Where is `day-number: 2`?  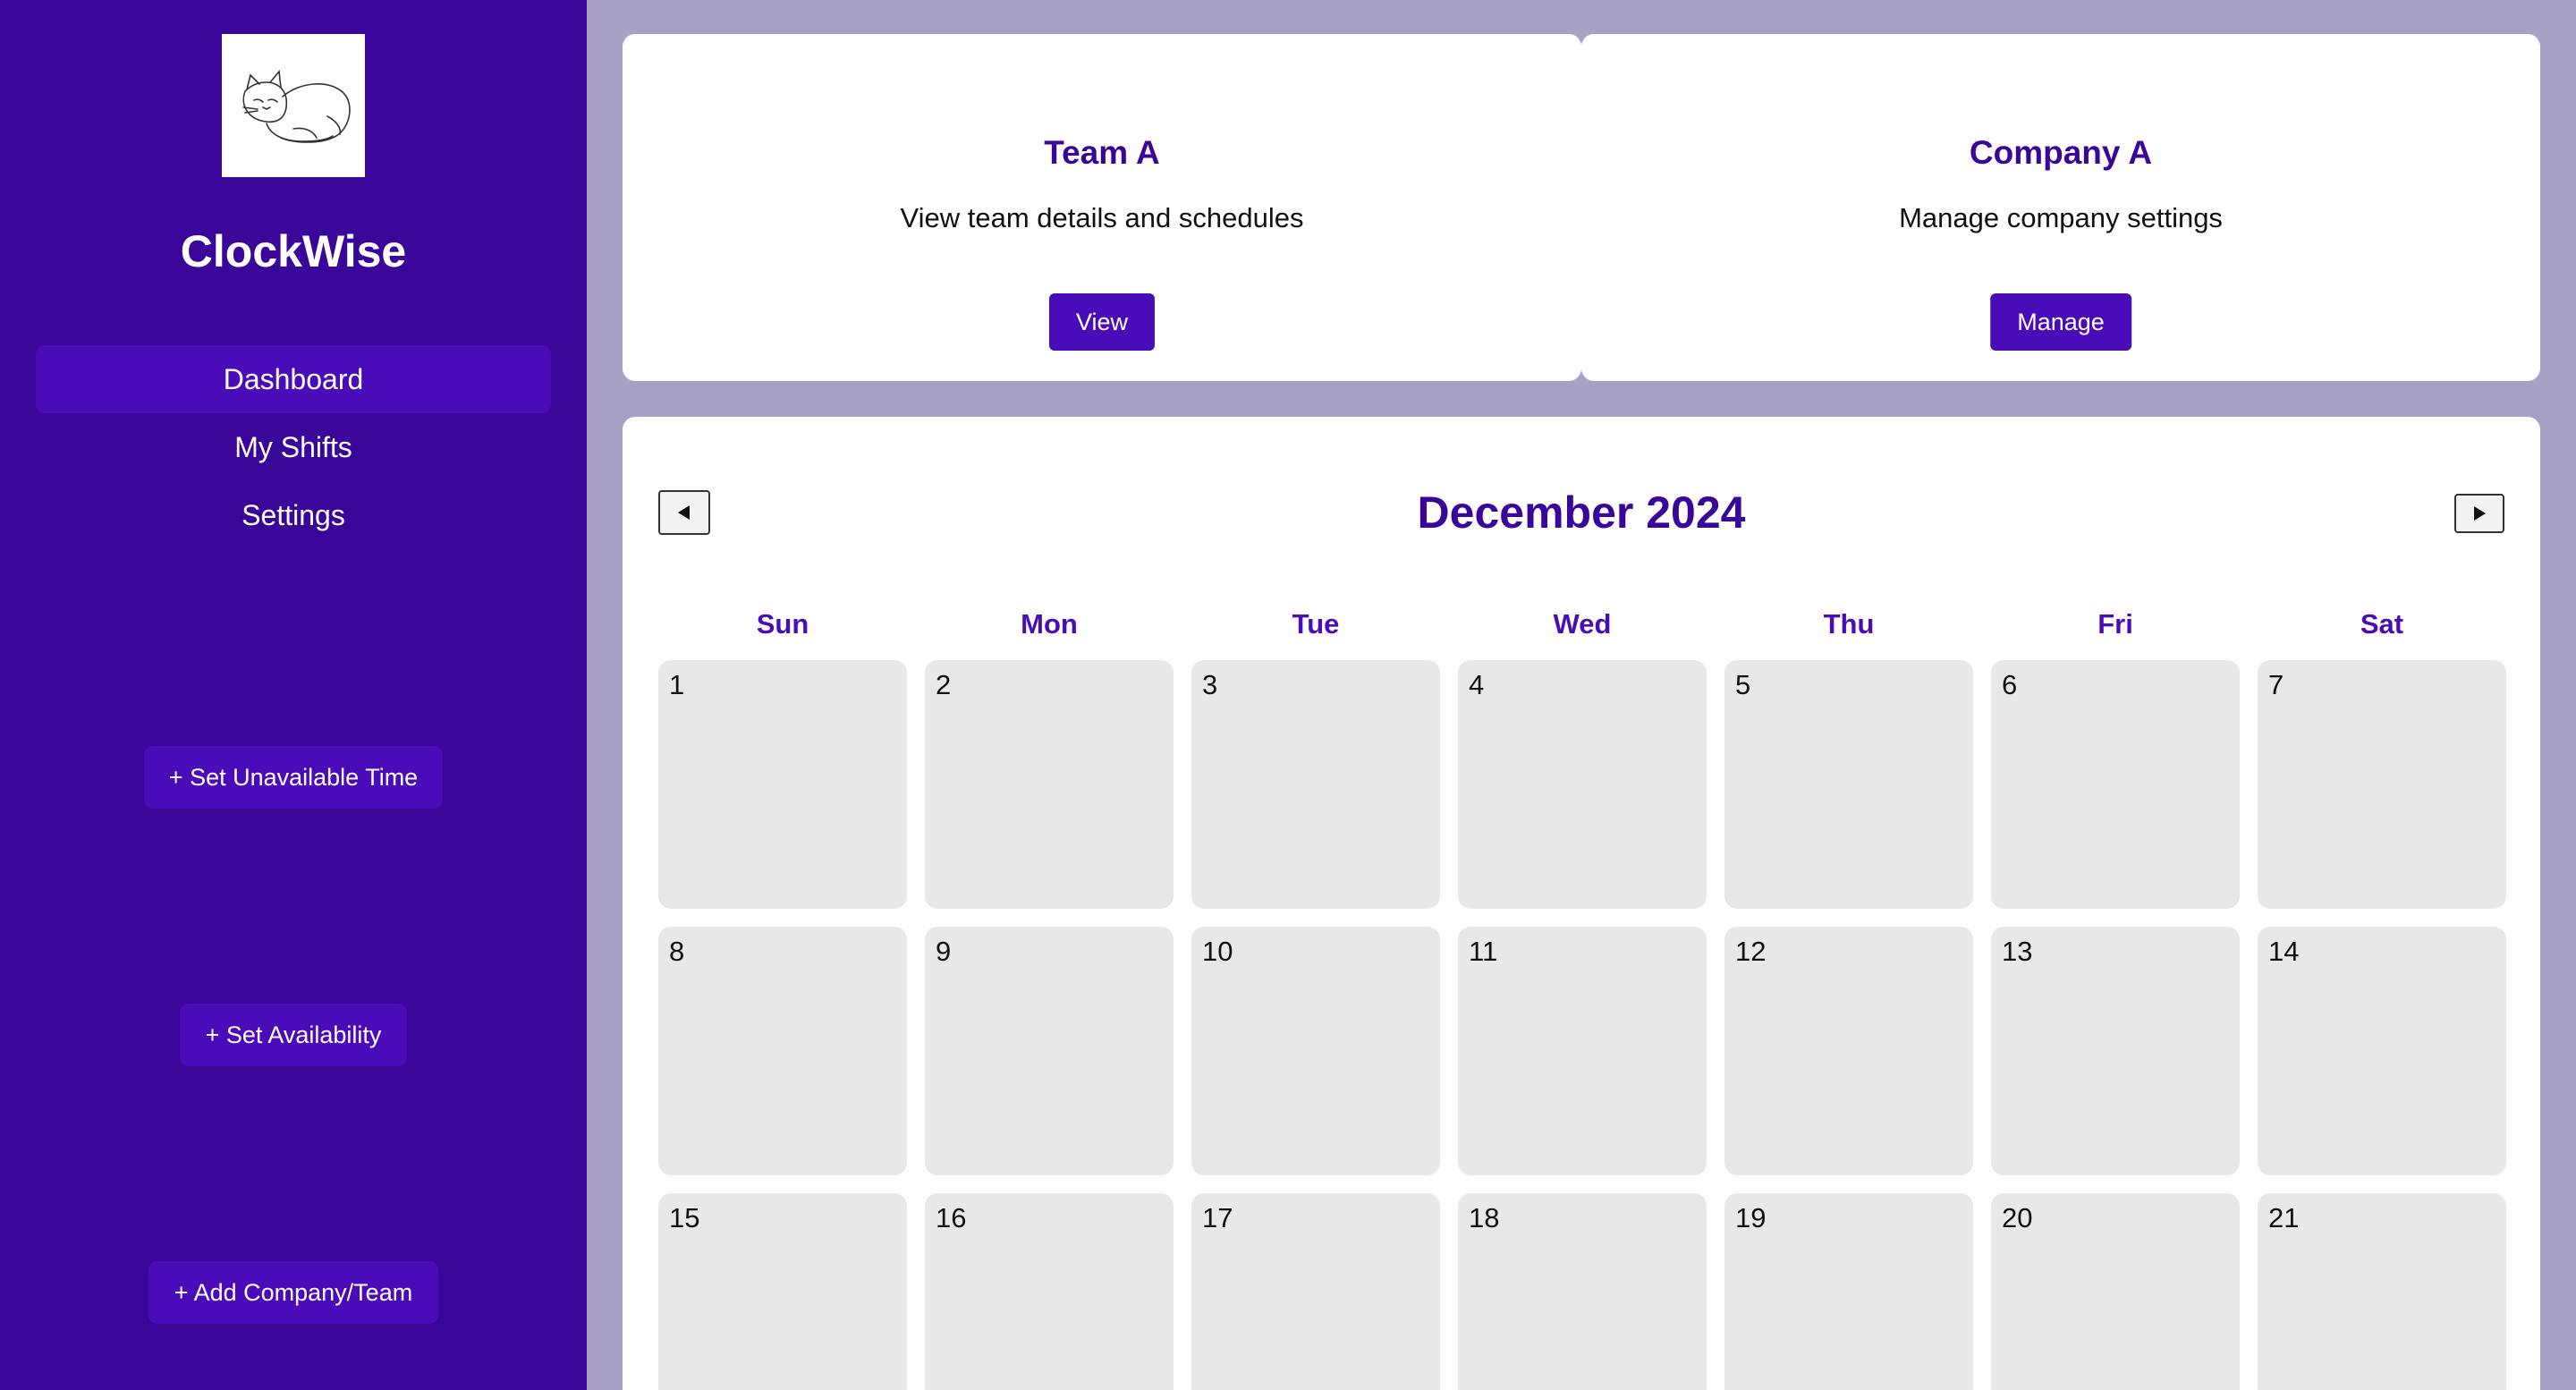
day-number: 2 is located at coordinates (944, 684).